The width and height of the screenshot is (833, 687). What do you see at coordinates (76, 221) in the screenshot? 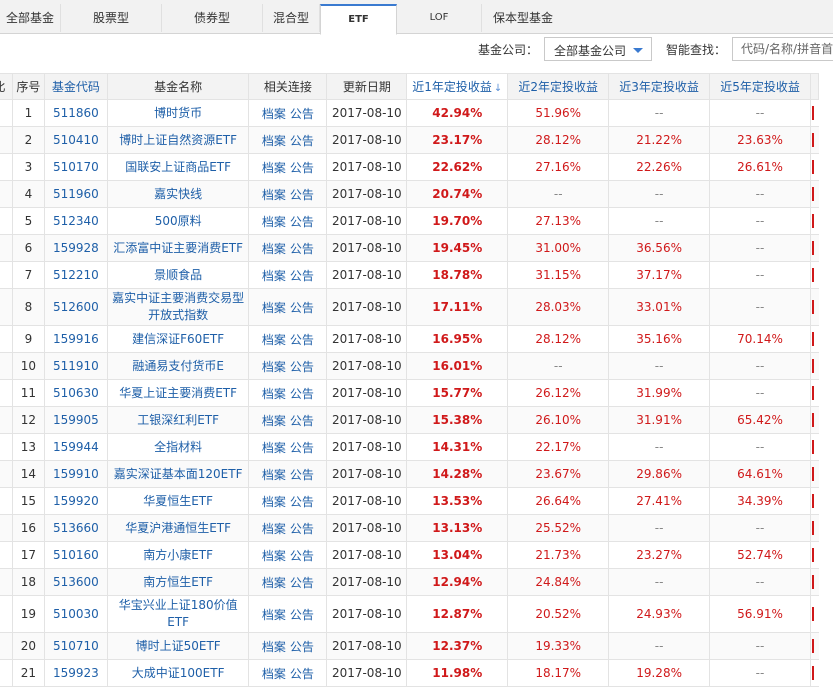
I see `fund-code-link: 512340` at bounding box center [76, 221].